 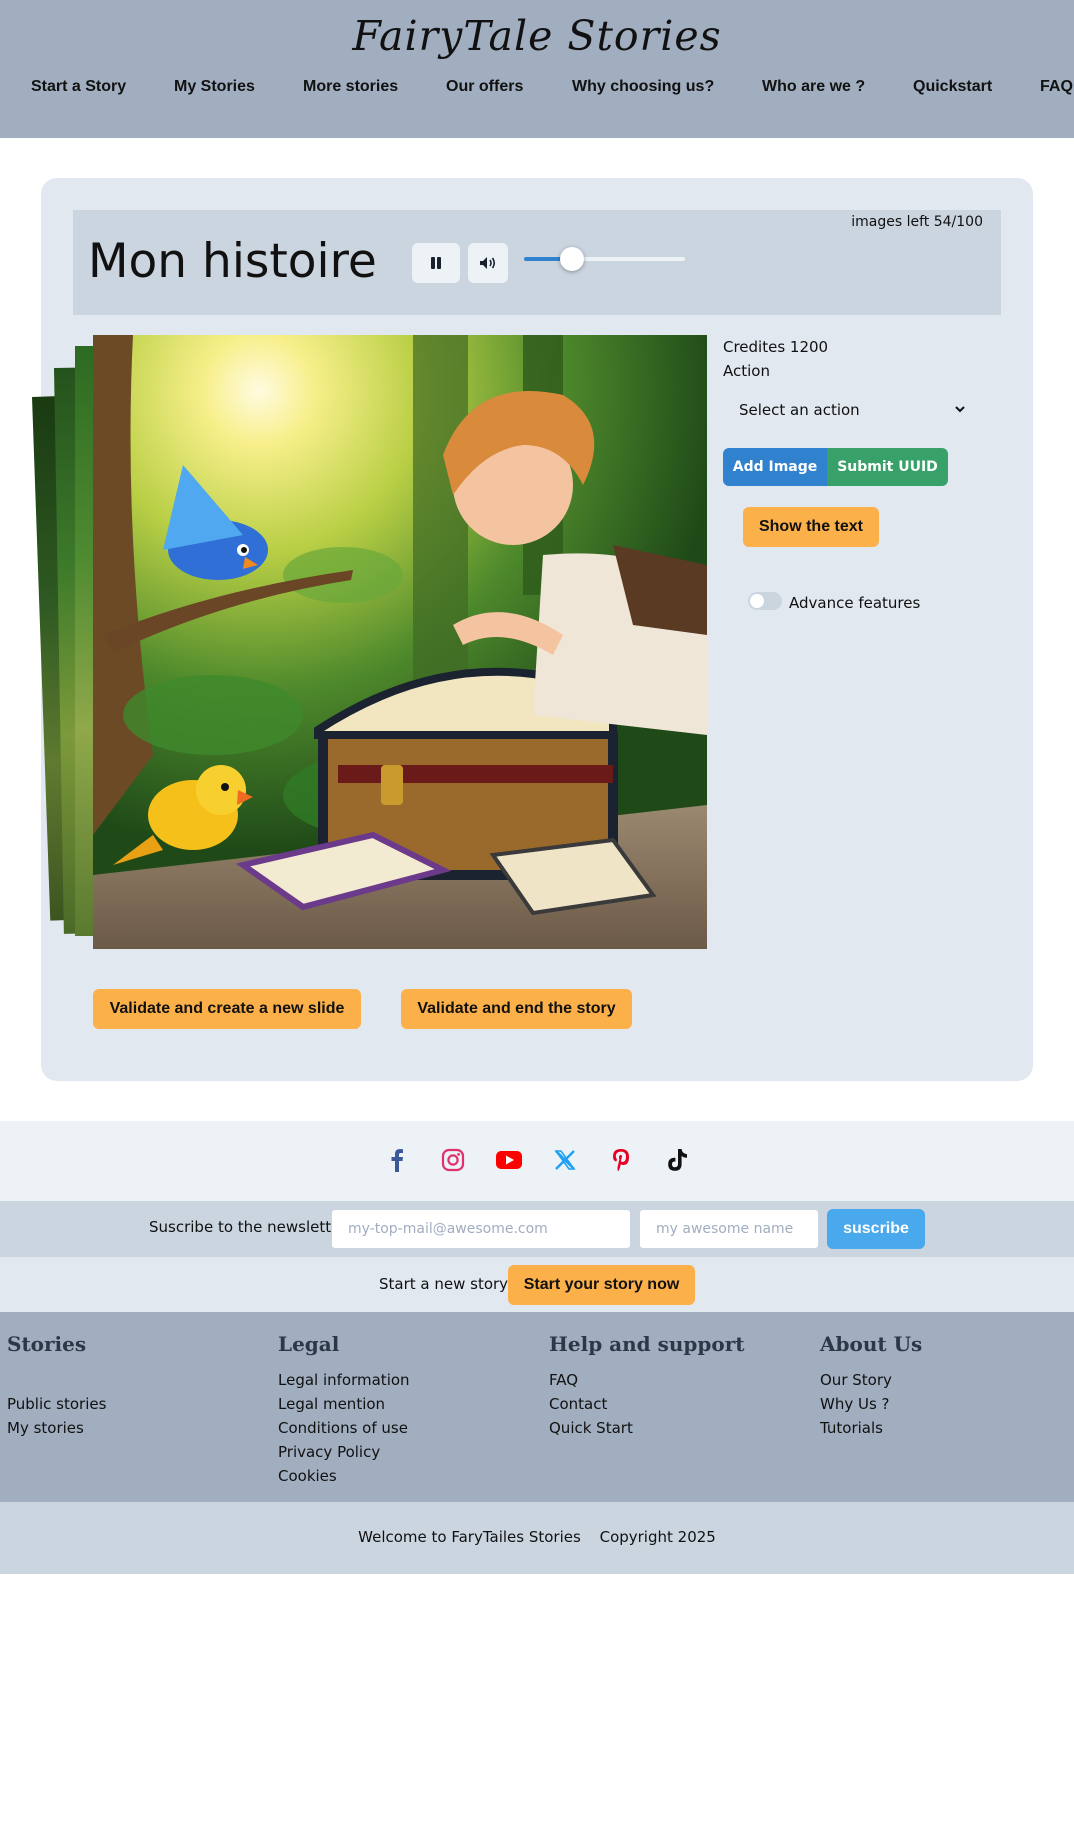 I want to click on nav-why-choosing: Why choosing us?, so click(x=643, y=87).